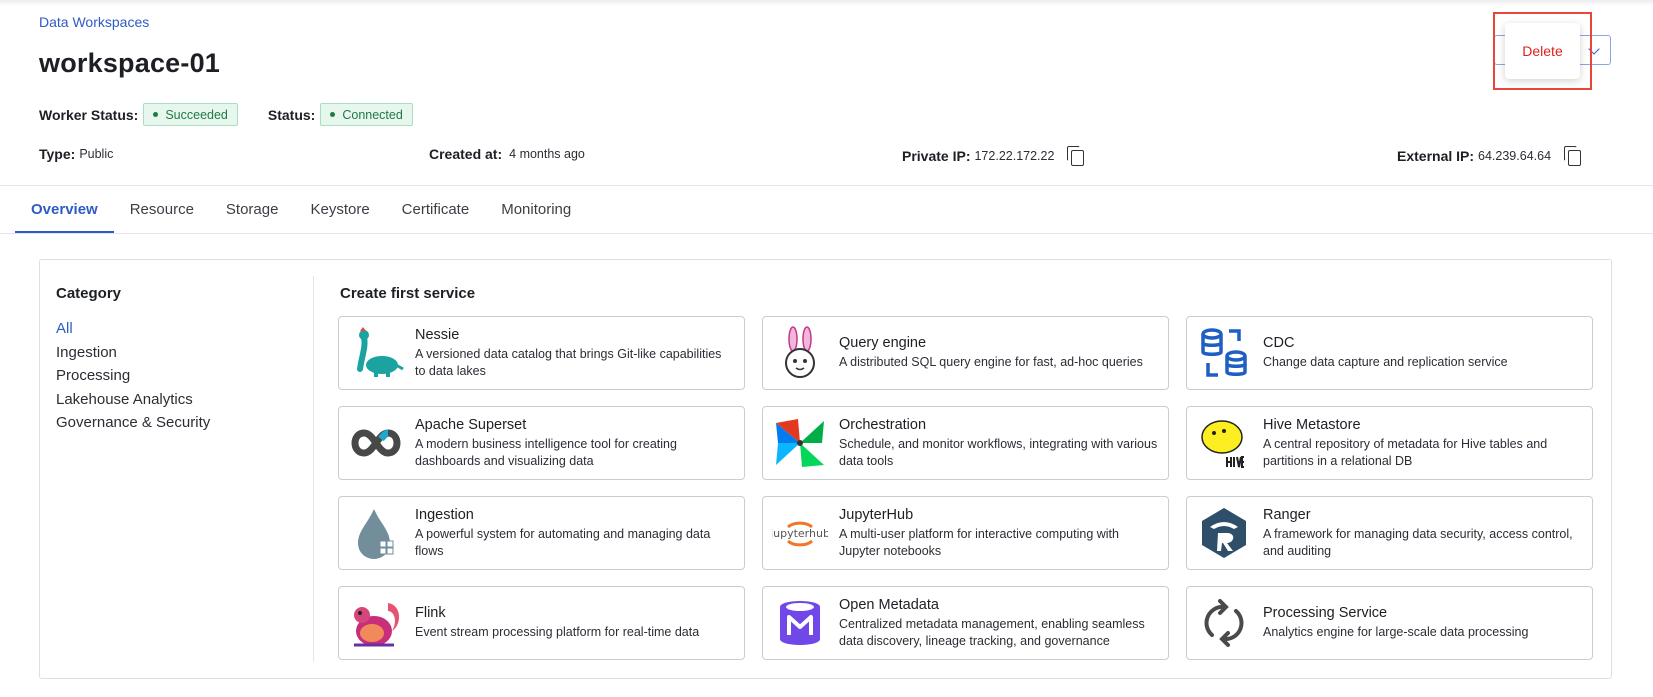  What do you see at coordinates (800, 443) in the screenshot?
I see `orchestration-icon` at bounding box center [800, 443].